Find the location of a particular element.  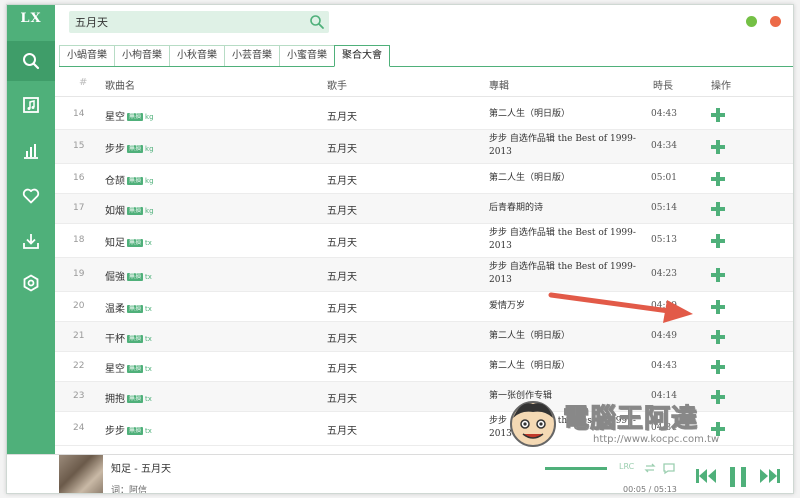

table-row: 17 如烟 無損 kg 五月天 后青春期的诗 05:14 is located at coordinates (424, 209).